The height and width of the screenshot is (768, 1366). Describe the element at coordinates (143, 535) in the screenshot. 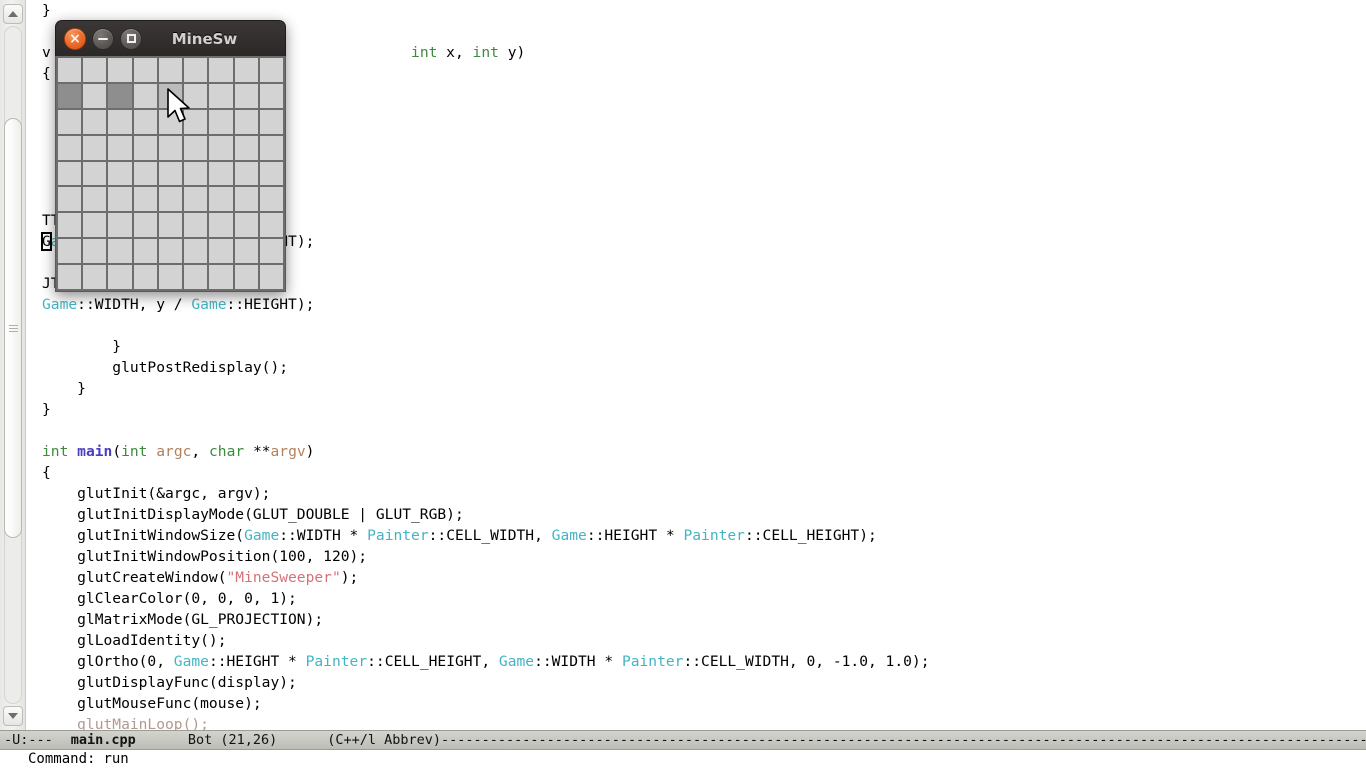

I see `code-token: glutInitWindowSize(` at that location.